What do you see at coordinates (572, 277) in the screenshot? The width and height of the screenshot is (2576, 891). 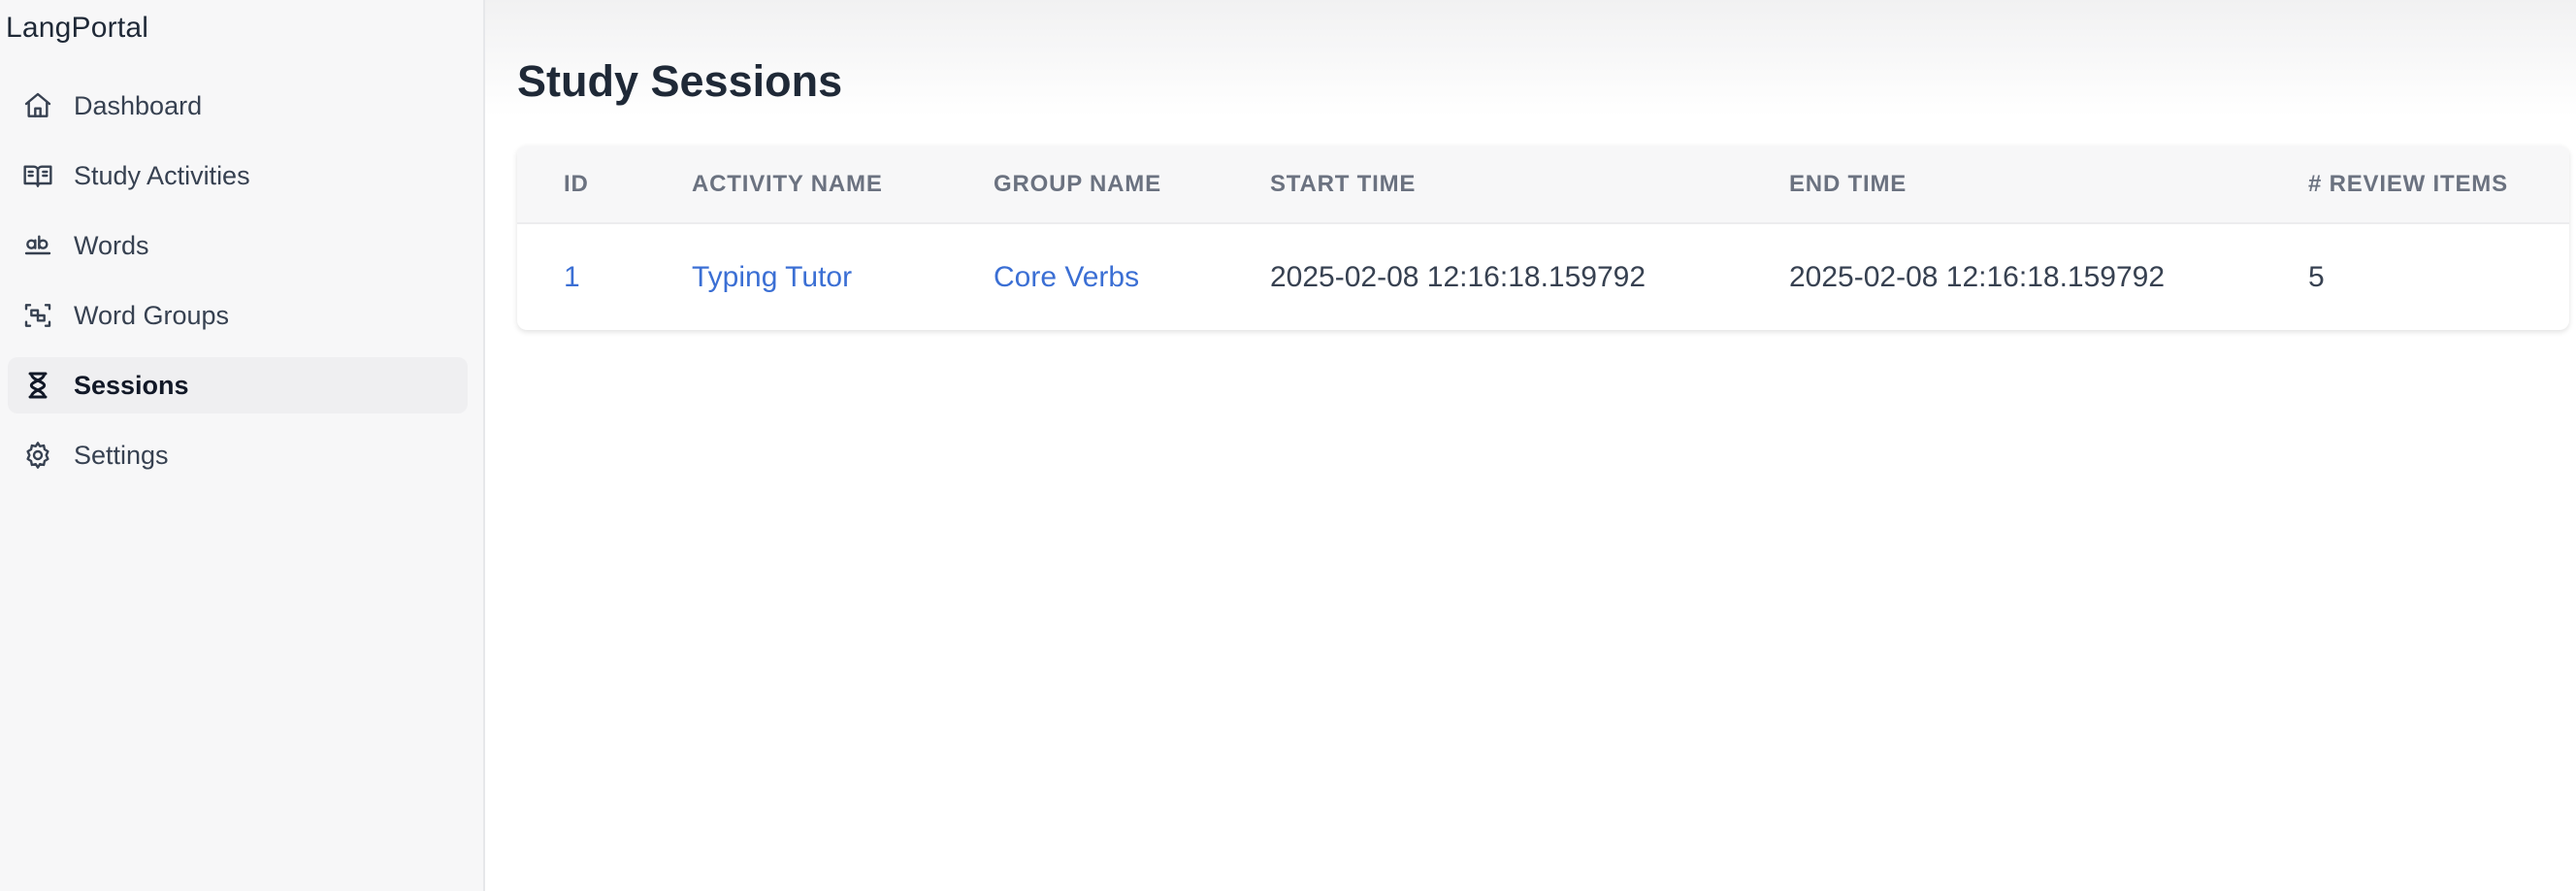 I see `session-id: 1` at bounding box center [572, 277].